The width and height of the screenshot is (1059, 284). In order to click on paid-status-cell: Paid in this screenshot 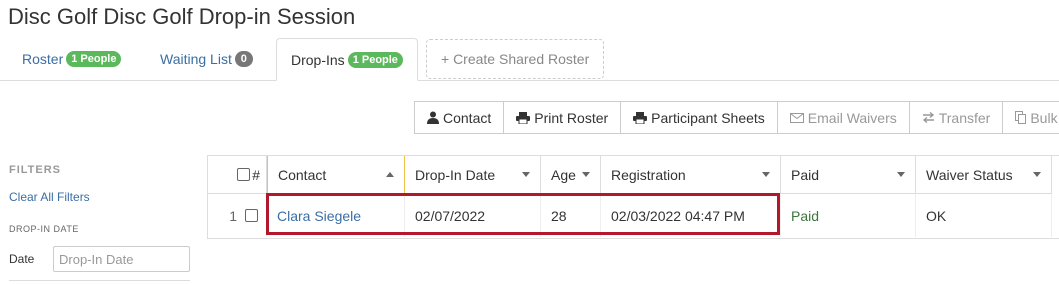, I will do `click(848, 215)`.